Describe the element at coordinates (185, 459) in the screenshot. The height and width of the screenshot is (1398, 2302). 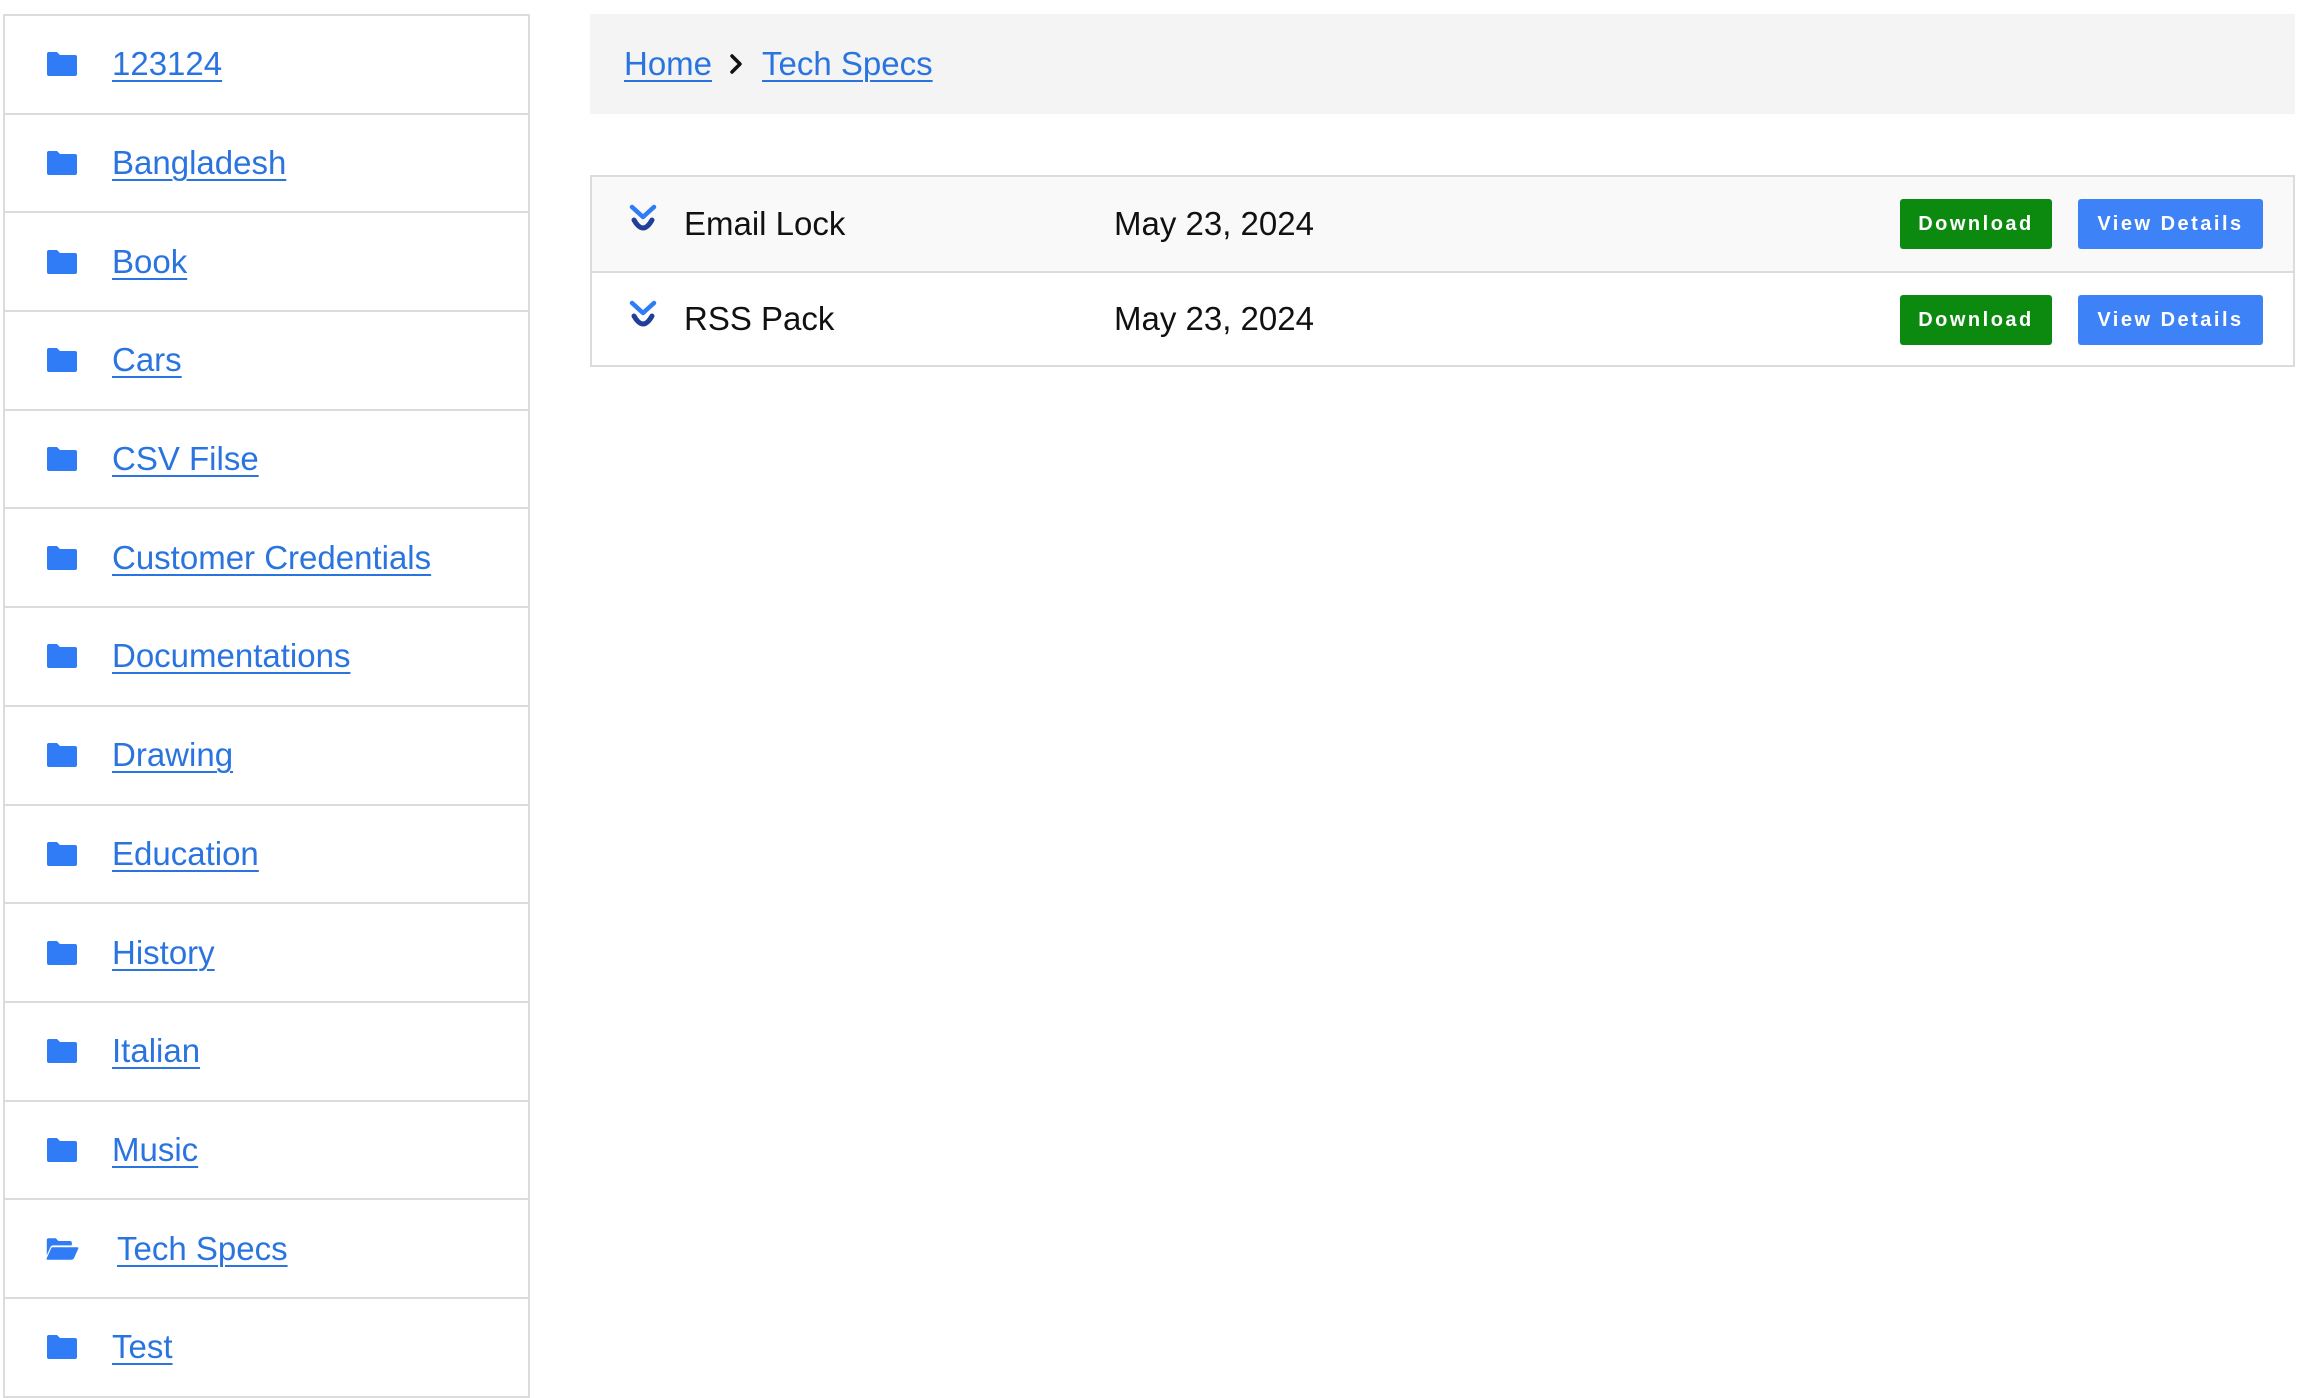
I see `sidebar-item-label: CSV Filse` at that location.